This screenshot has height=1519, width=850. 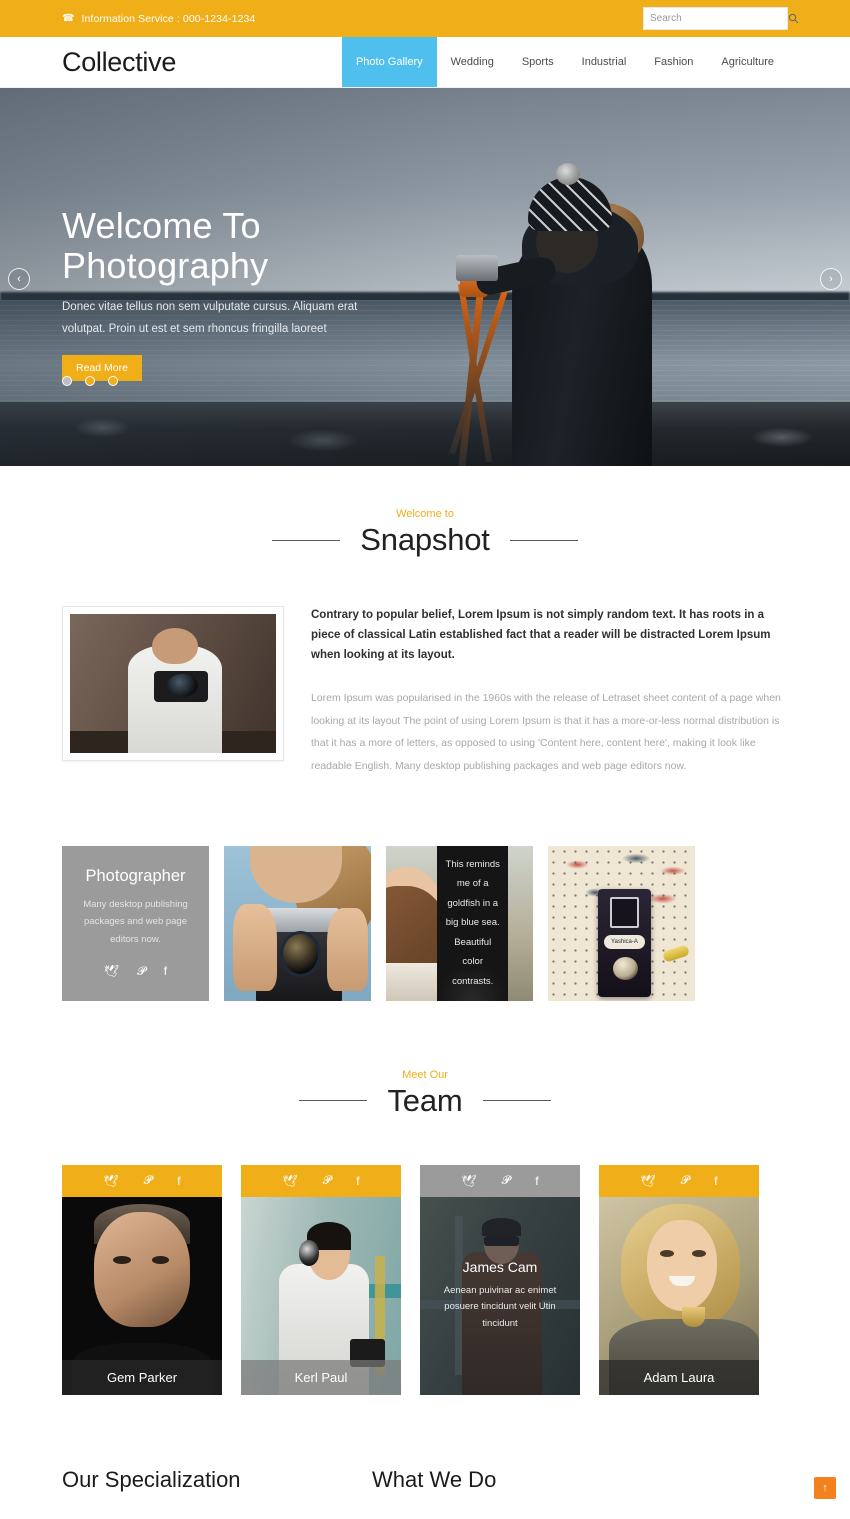 What do you see at coordinates (165, 245) in the screenshot?
I see `hero-title: Welcome To Photography` at bounding box center [165, 245].